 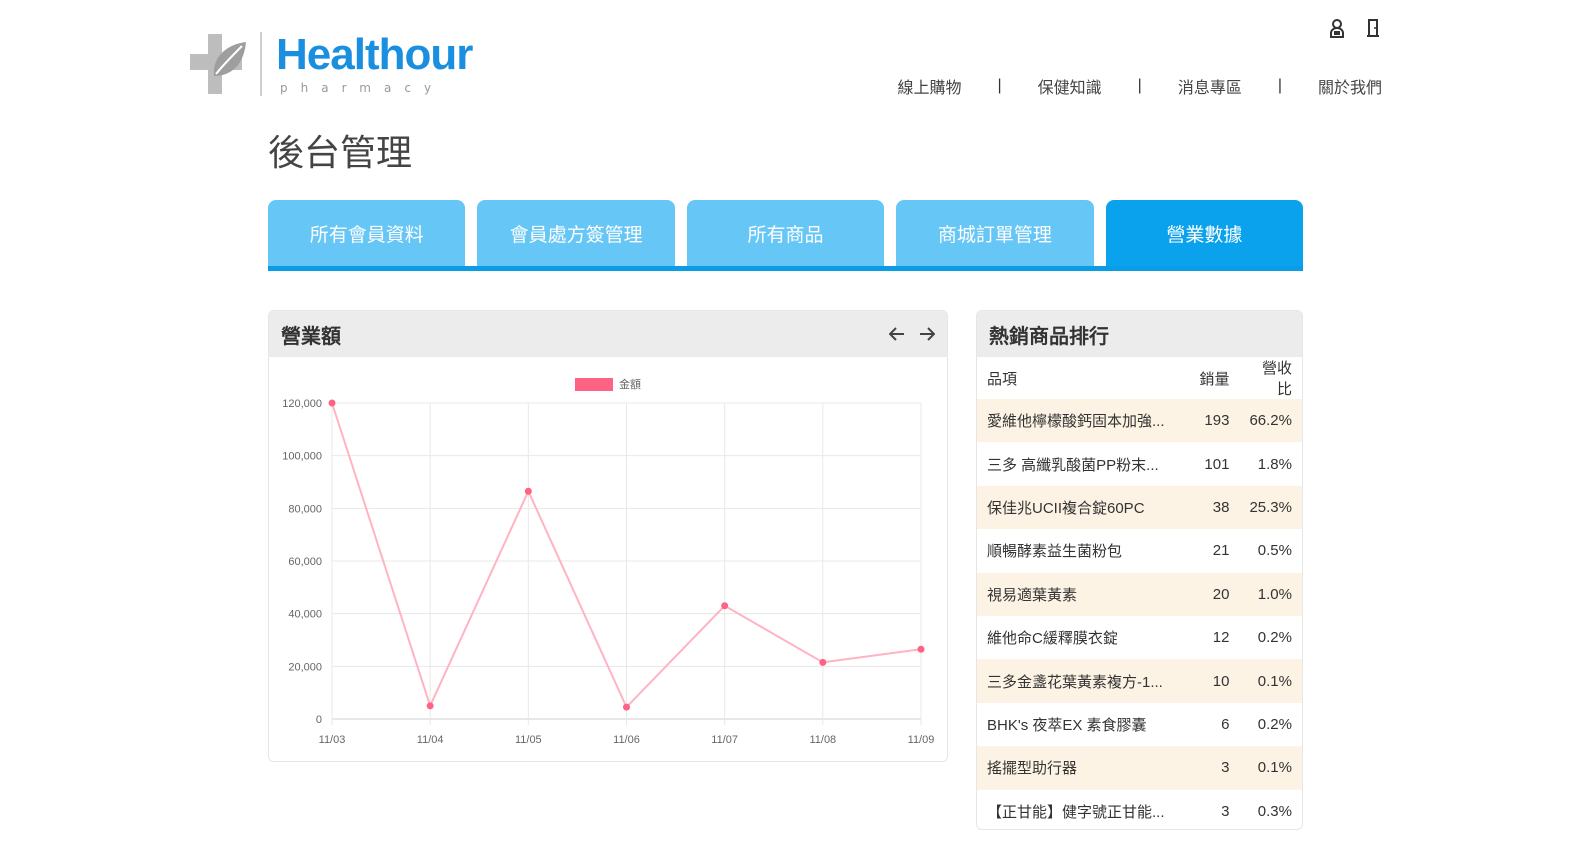 I want to click on item-name: BHK's 夜萃EX 素食膠囊, so click(x=1067, y=725).